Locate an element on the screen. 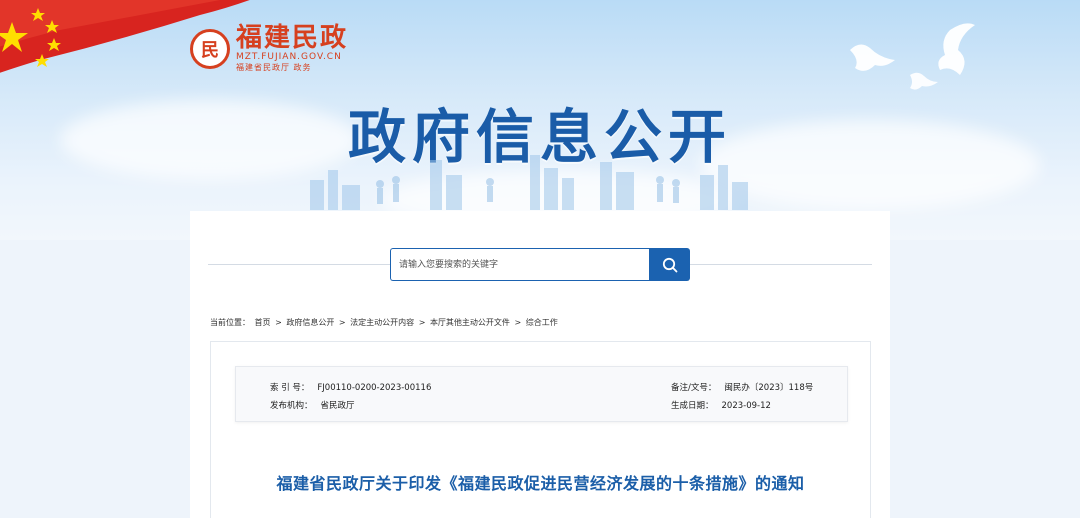  logo-text: 福建民政 MZT.FUJIAN.GOV.CN 福建省民政厅 政务 is located at coordinates (292, 48).